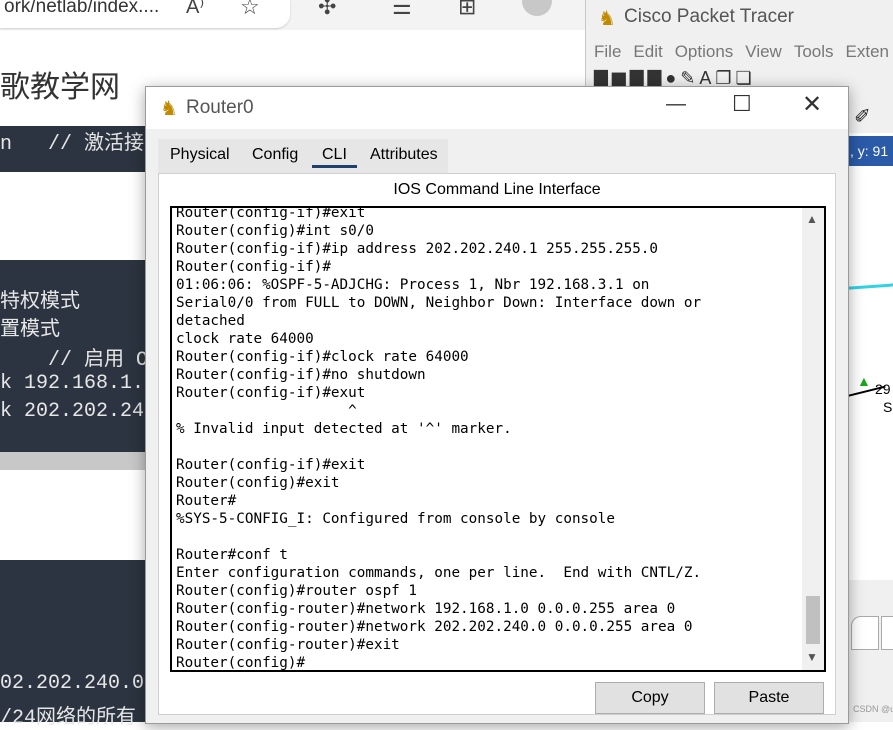  What do you see at coordinates (689, 78) in the screenshot?
I see `wizard-icon: ✎` at bounding box center [689, 78].